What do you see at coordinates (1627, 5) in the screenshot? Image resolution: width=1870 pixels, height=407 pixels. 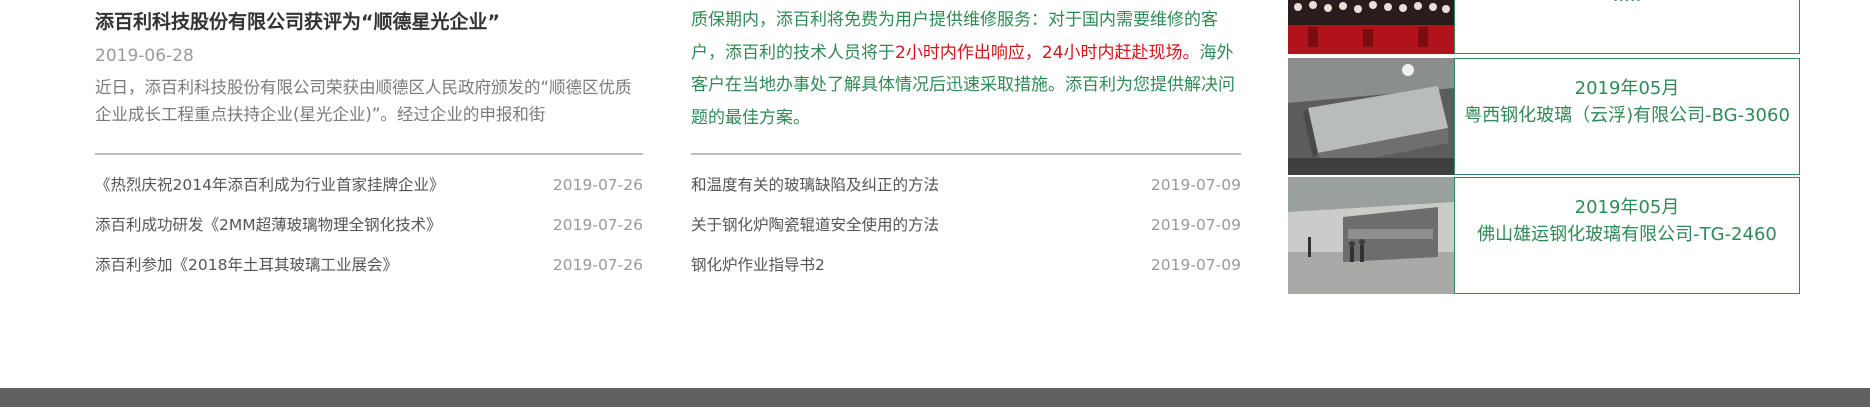 I see `case-partial-label: ·····` at bounding box center [1627, 5].